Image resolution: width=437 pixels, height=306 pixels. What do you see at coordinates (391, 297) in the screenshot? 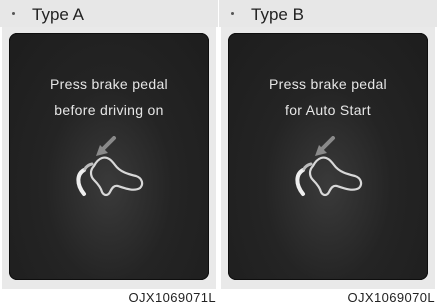
I see `figure-code: OJX1069070L` at bounding box center [391, 297].